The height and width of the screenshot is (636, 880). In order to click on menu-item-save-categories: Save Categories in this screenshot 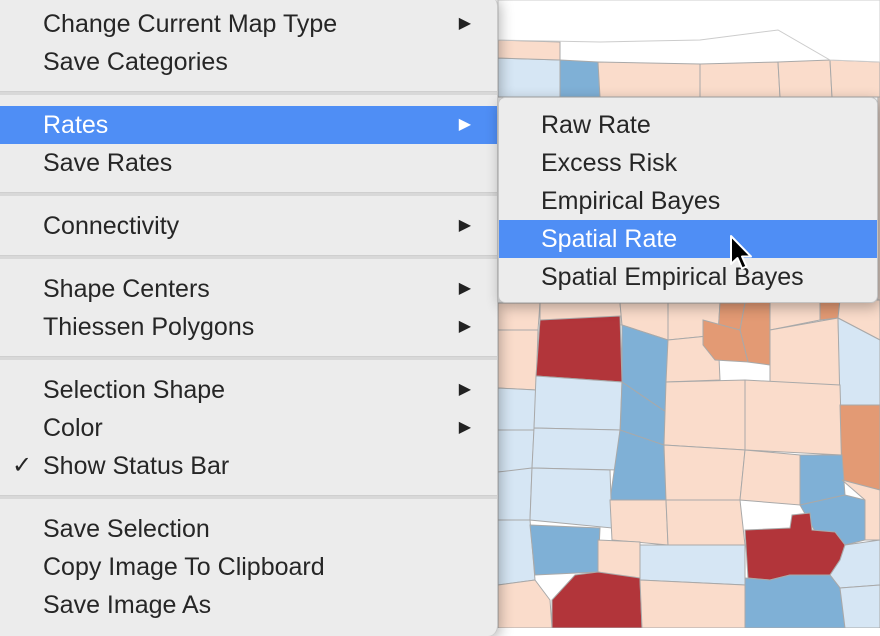, I will do `click(248, 62)`.